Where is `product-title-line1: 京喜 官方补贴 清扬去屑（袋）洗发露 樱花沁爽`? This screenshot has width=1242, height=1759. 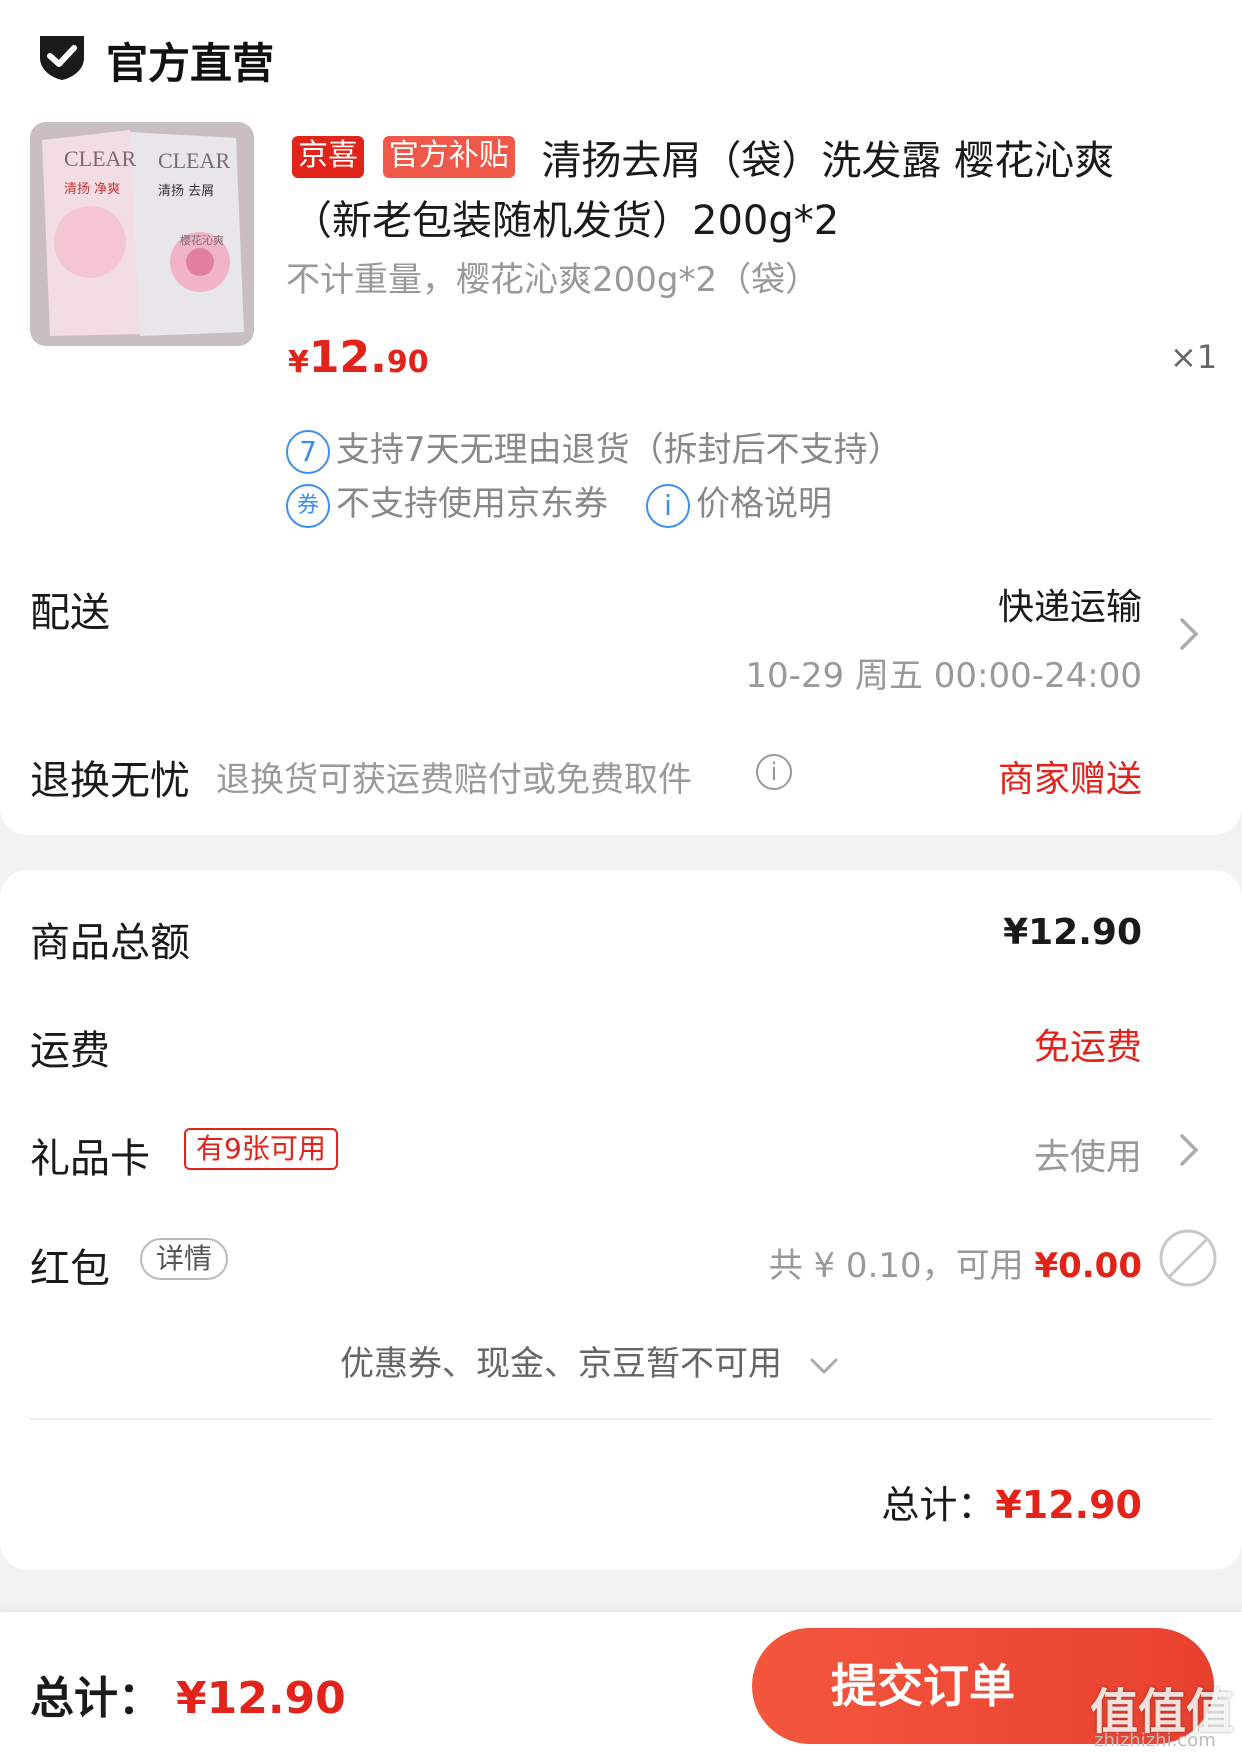
product-title-line1: 京喜 官方补贴 清扬去屑（袋）洗发露 樱花沁爽 is located at coordinates (703, 157).